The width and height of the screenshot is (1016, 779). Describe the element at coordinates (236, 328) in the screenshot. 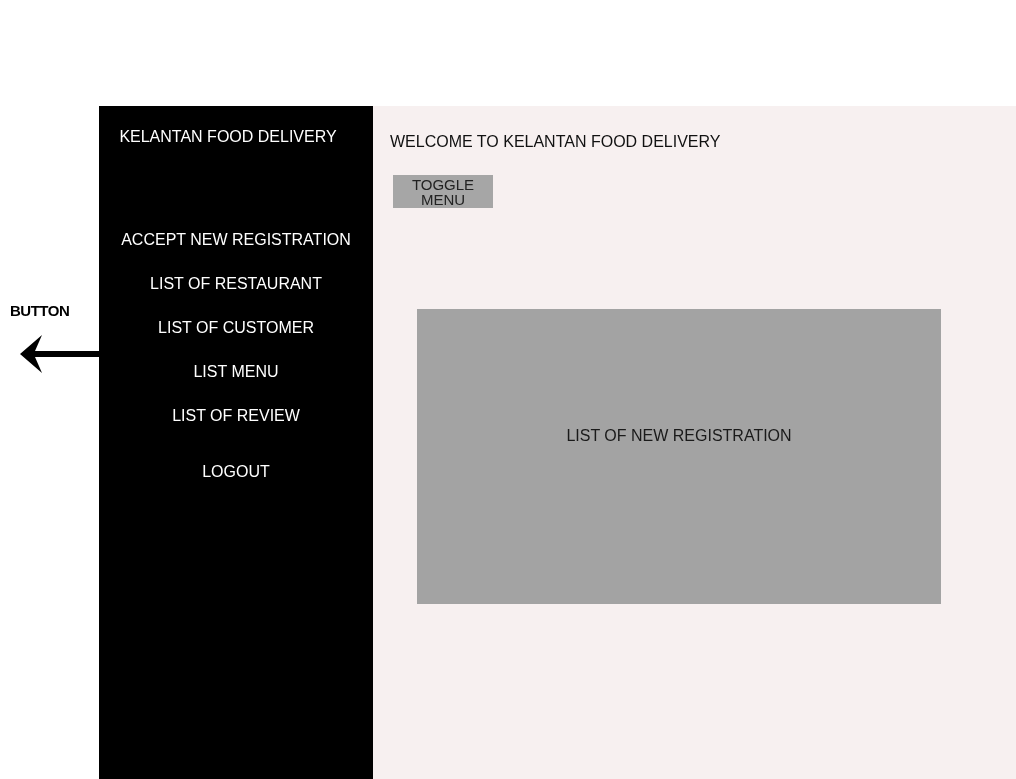

I see `sidebar-link: LIST OF CUSTOMER` at that location.